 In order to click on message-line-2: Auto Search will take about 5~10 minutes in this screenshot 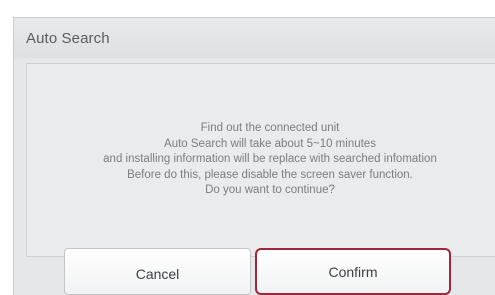, I will do `click(270, 143)`.